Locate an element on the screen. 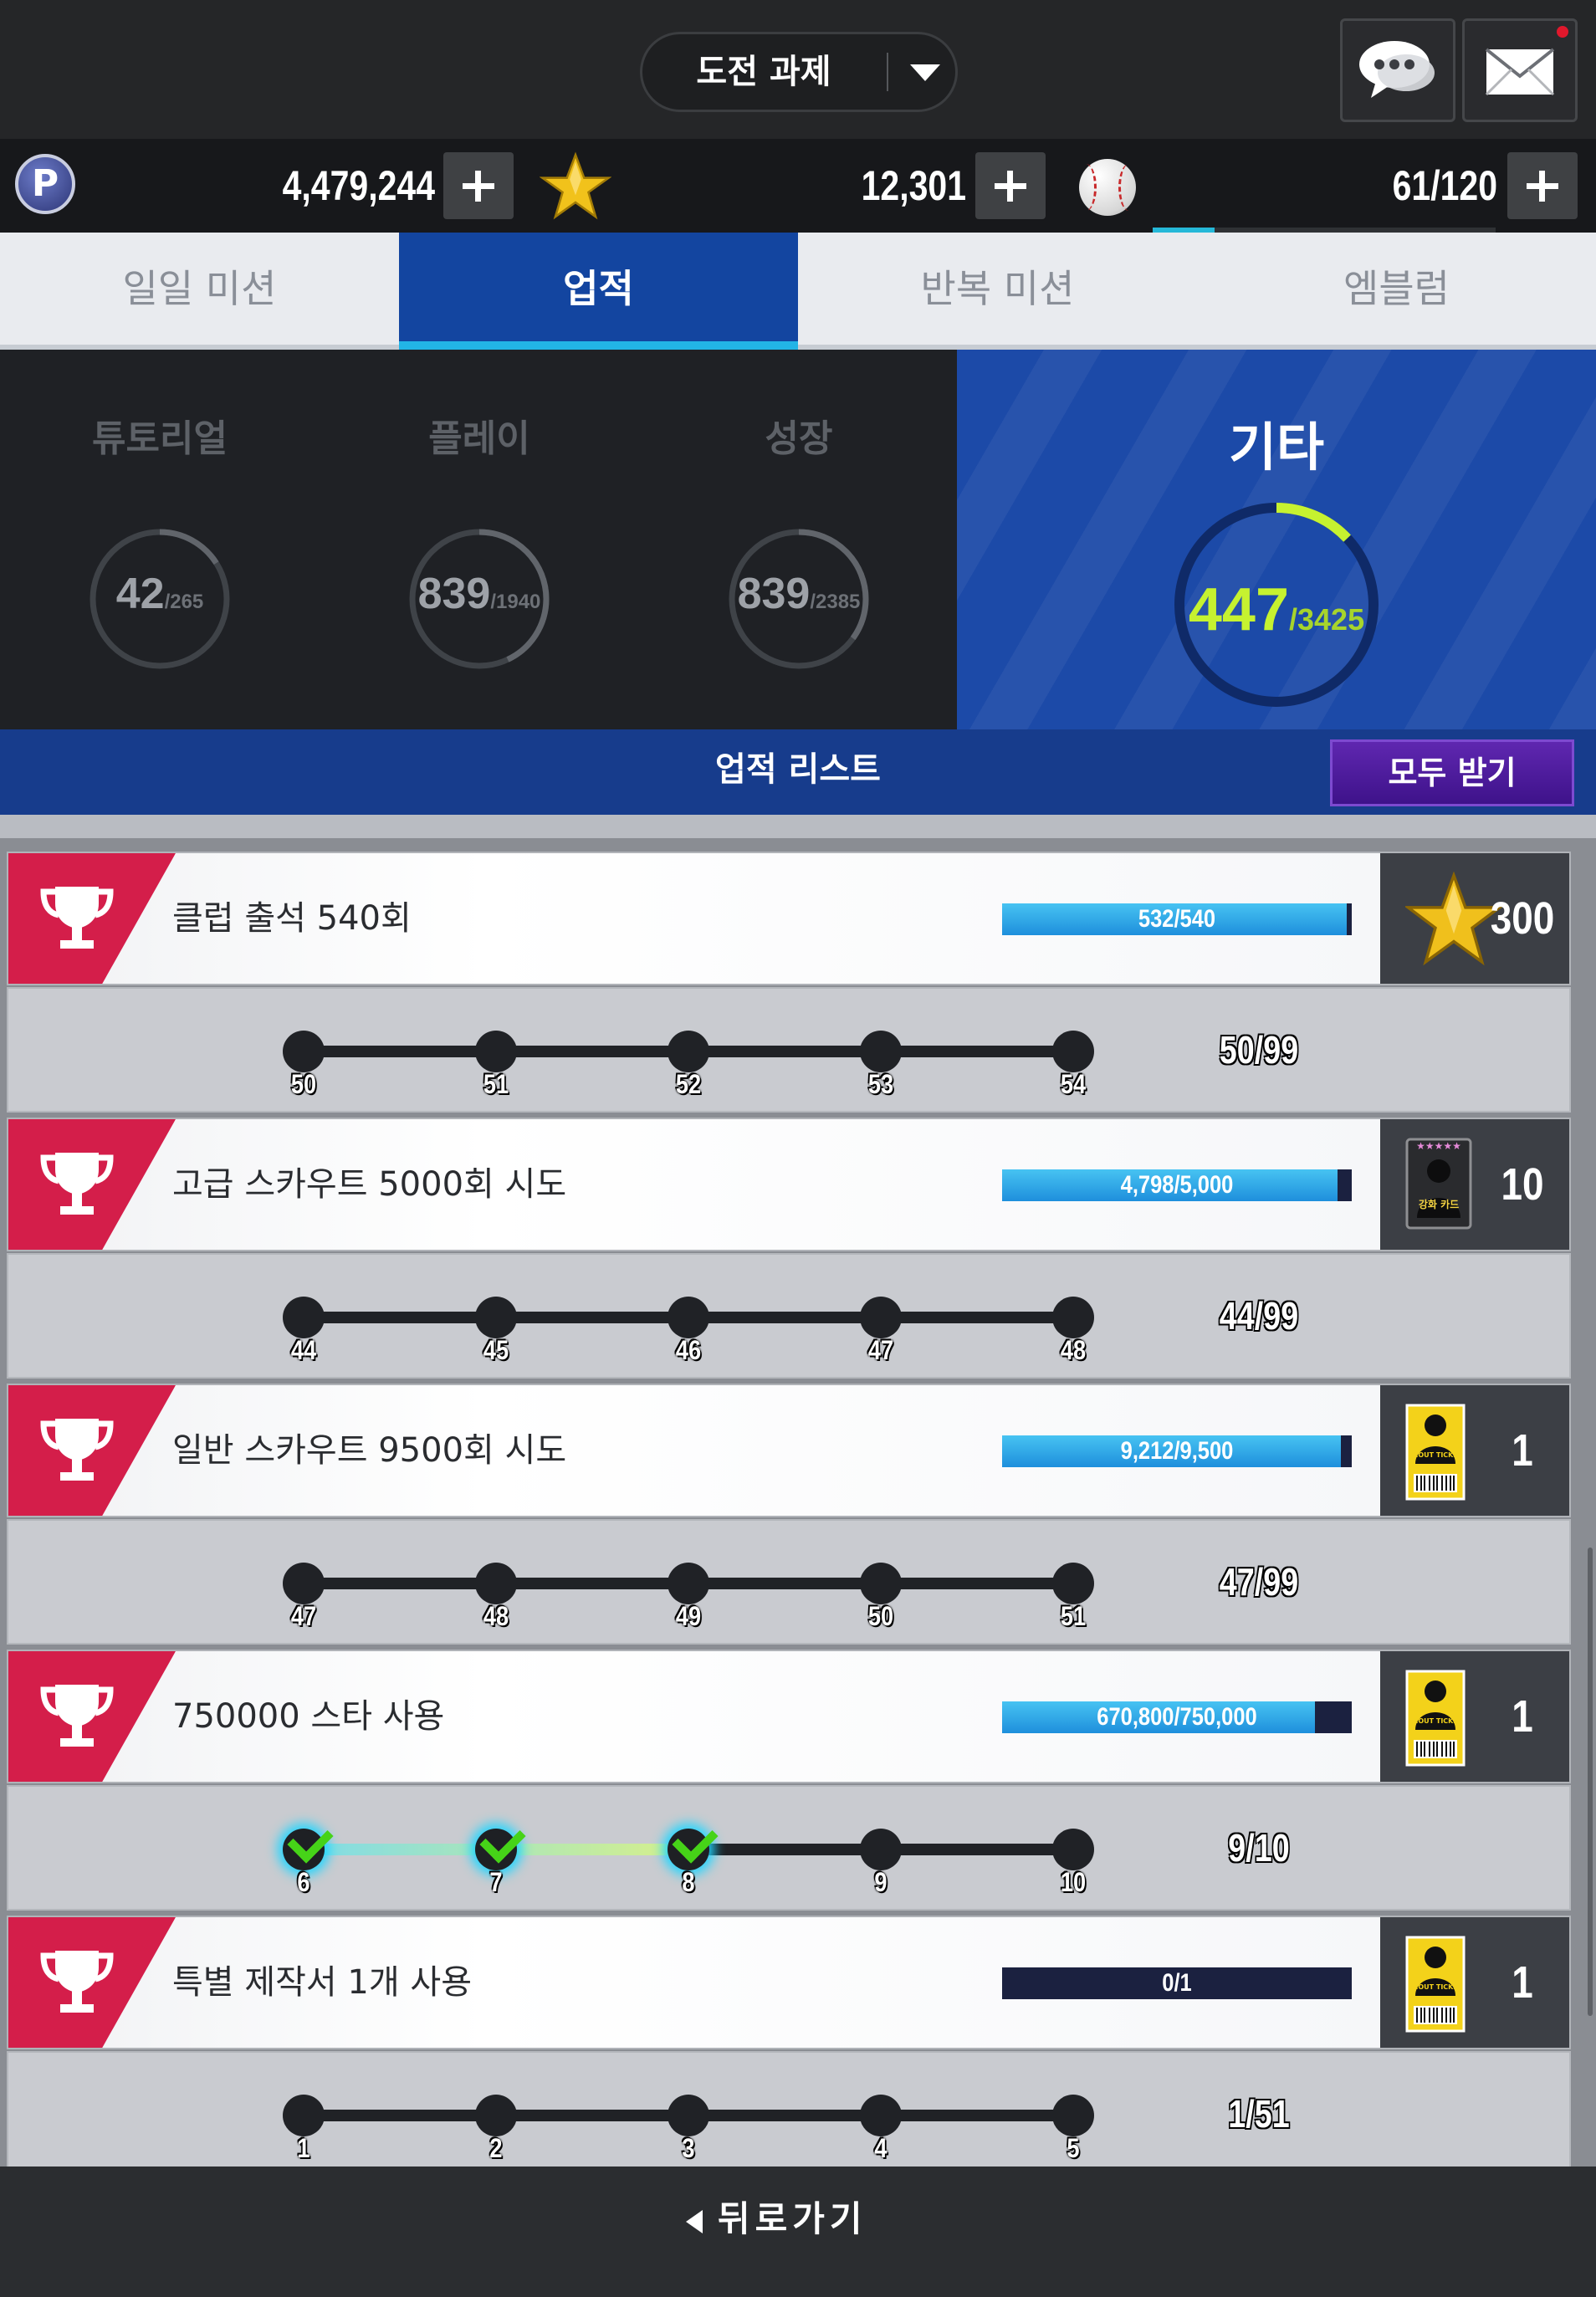 Image resolution: width=1596 pixels, height=2297 pixels. progress-text: 532/540 is located at coordinates (1177, 919).